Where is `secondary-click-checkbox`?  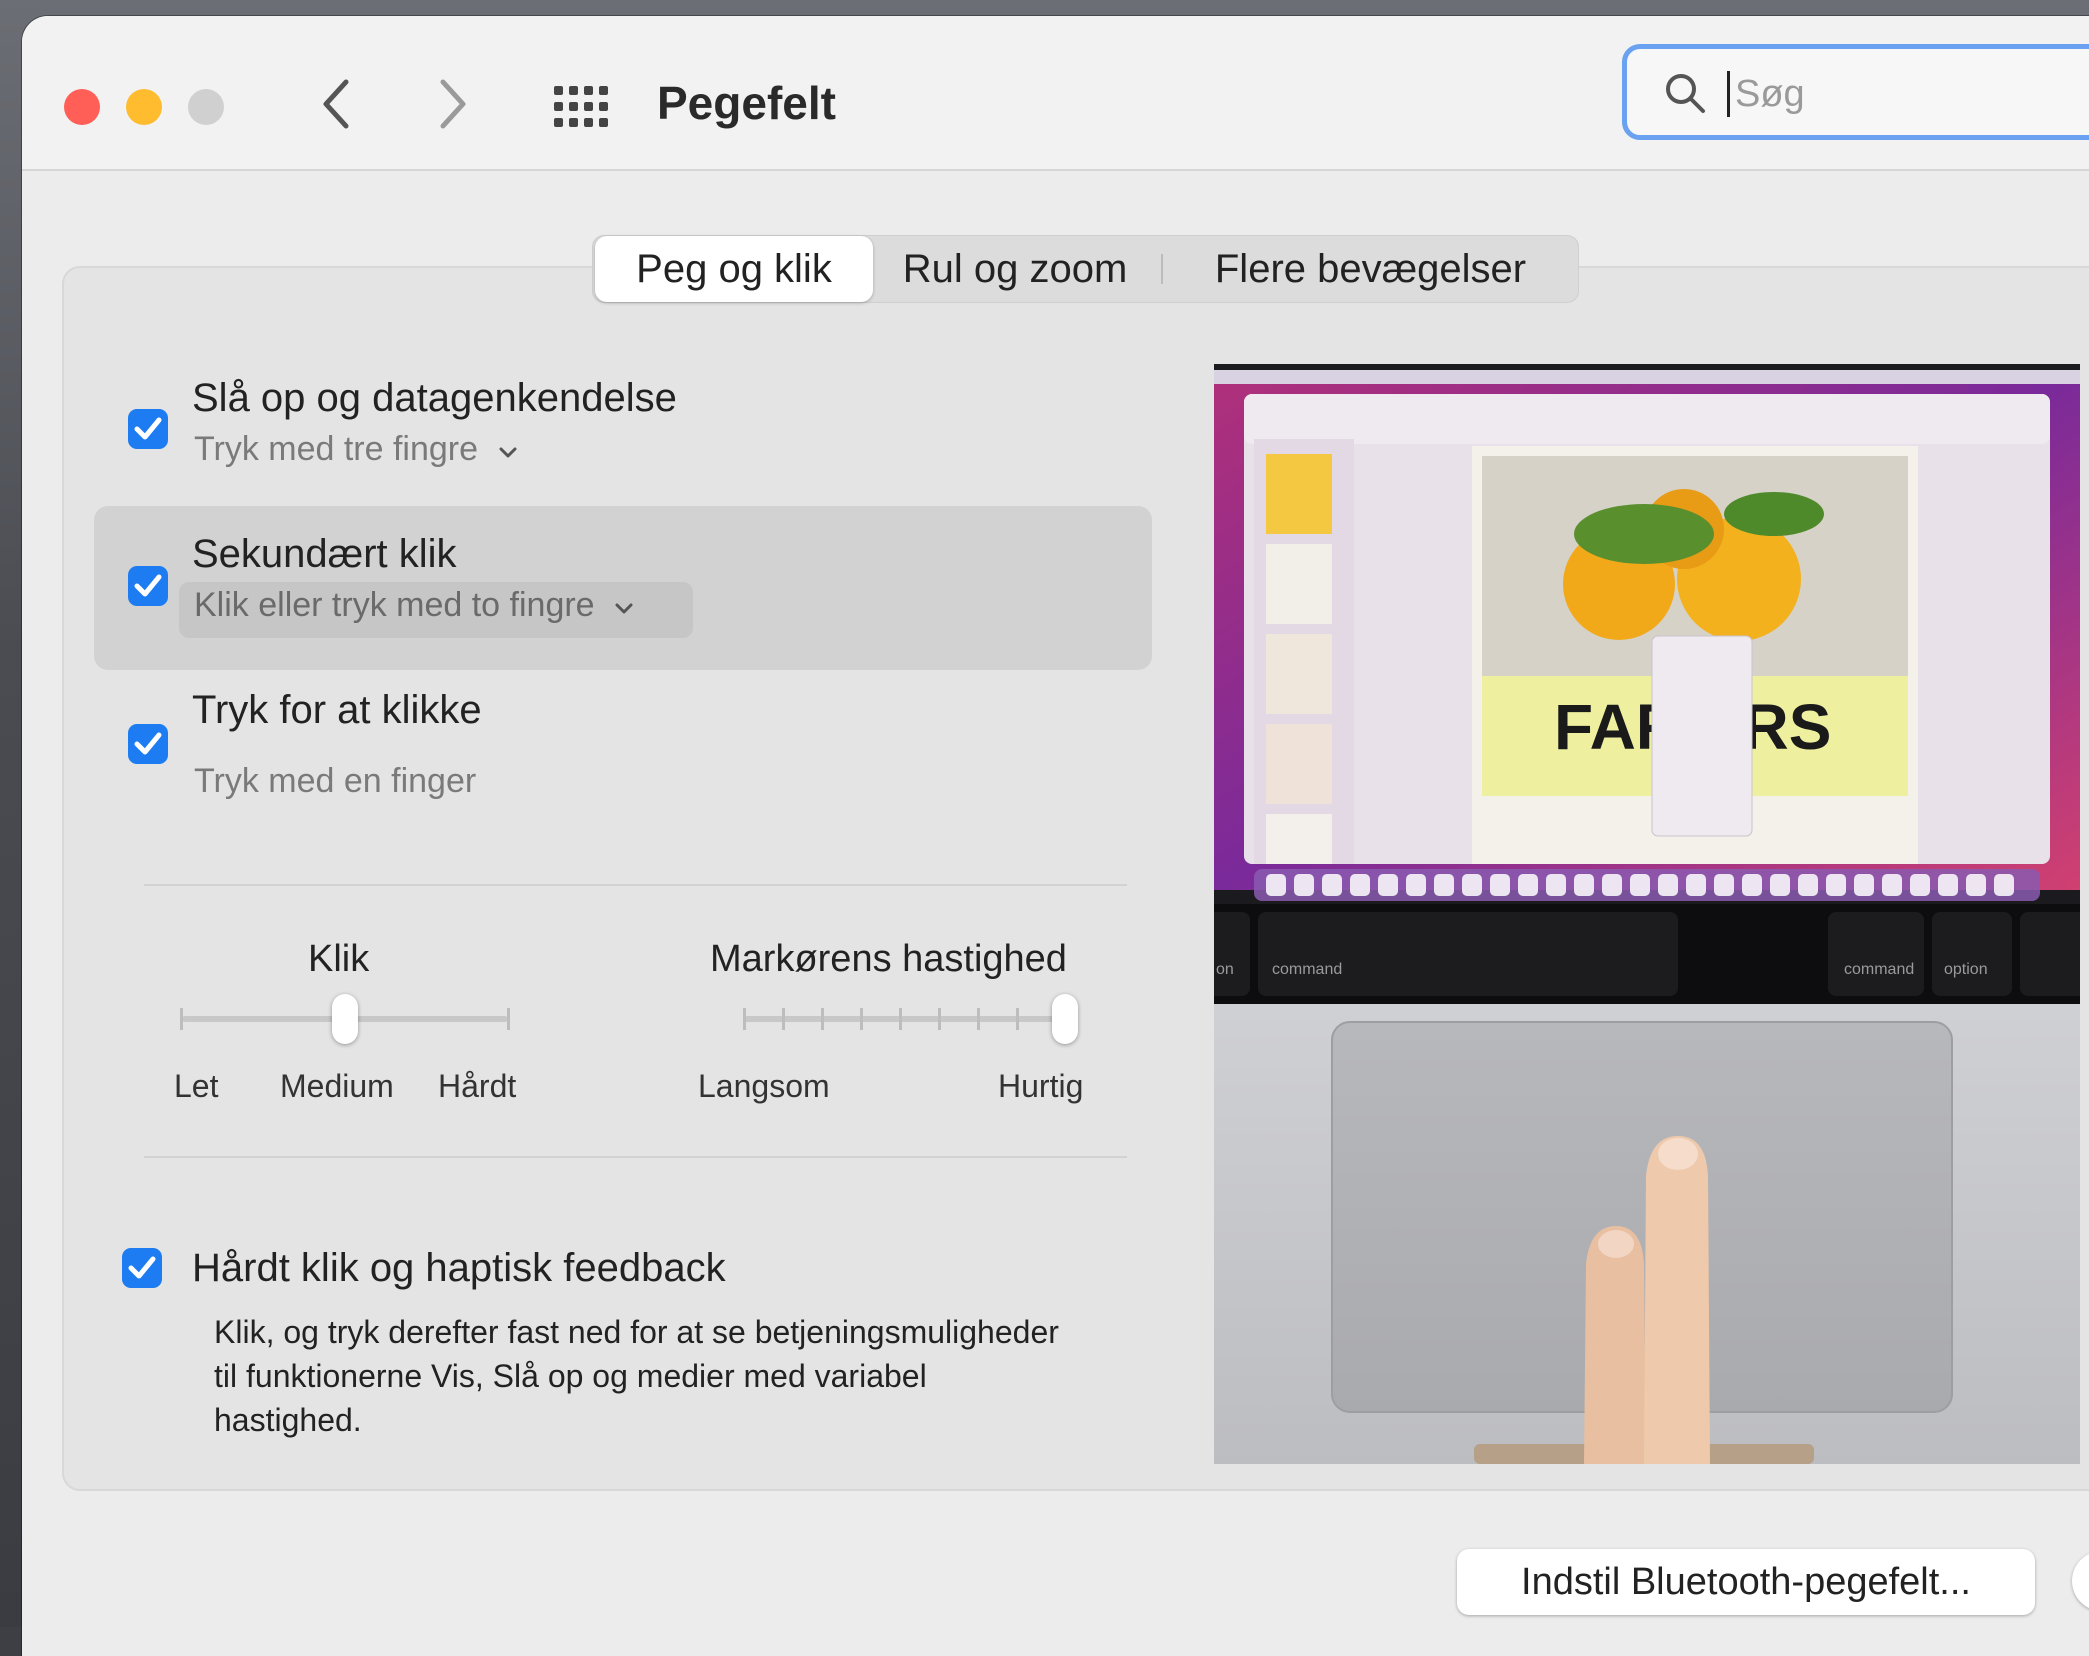
secondary-click-checkbox is located at coordinates (148, 586).